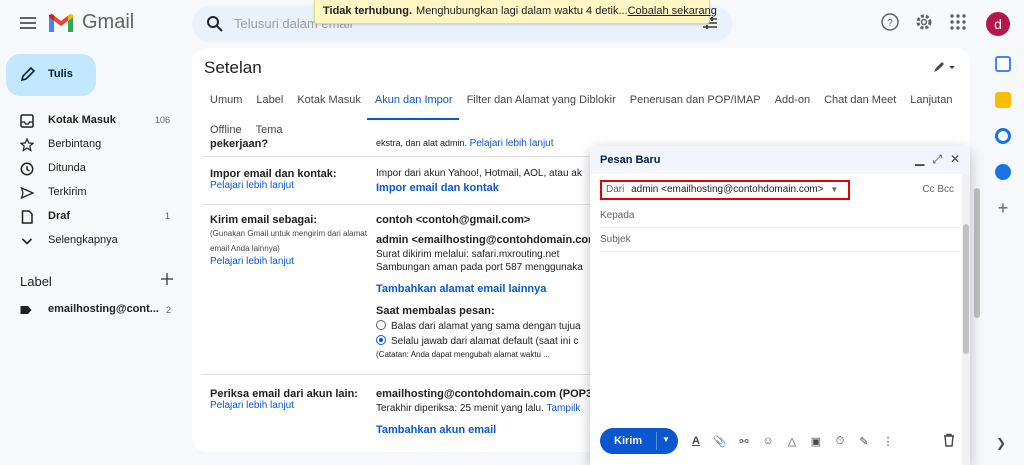 This screenshot has width=1024, height=465. Describe the element at coordinates (966, 289) in the screenshot. I see `compose-scrollbar-thumb` at that location.